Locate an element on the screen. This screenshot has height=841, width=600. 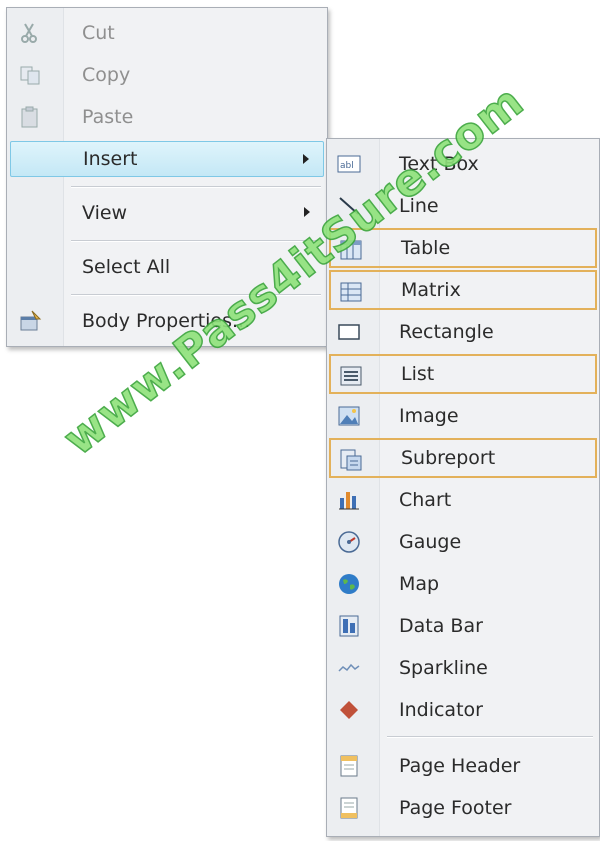
submenu-item-gauge: Gauge is located at coordinates (463, 542).